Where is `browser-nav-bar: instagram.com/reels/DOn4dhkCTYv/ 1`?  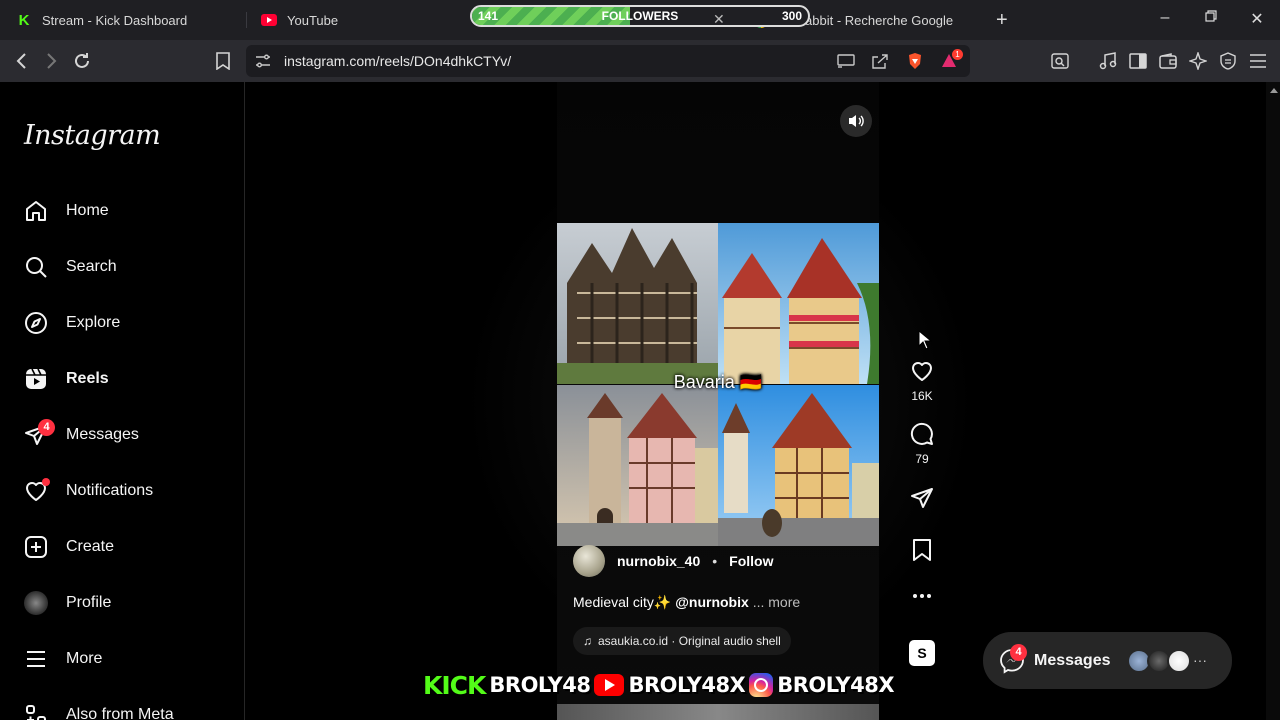
browser-nav-bar: instagram.com/reels/DOn4dhkCTYv/ 1 is located at coordinates (640, 61).